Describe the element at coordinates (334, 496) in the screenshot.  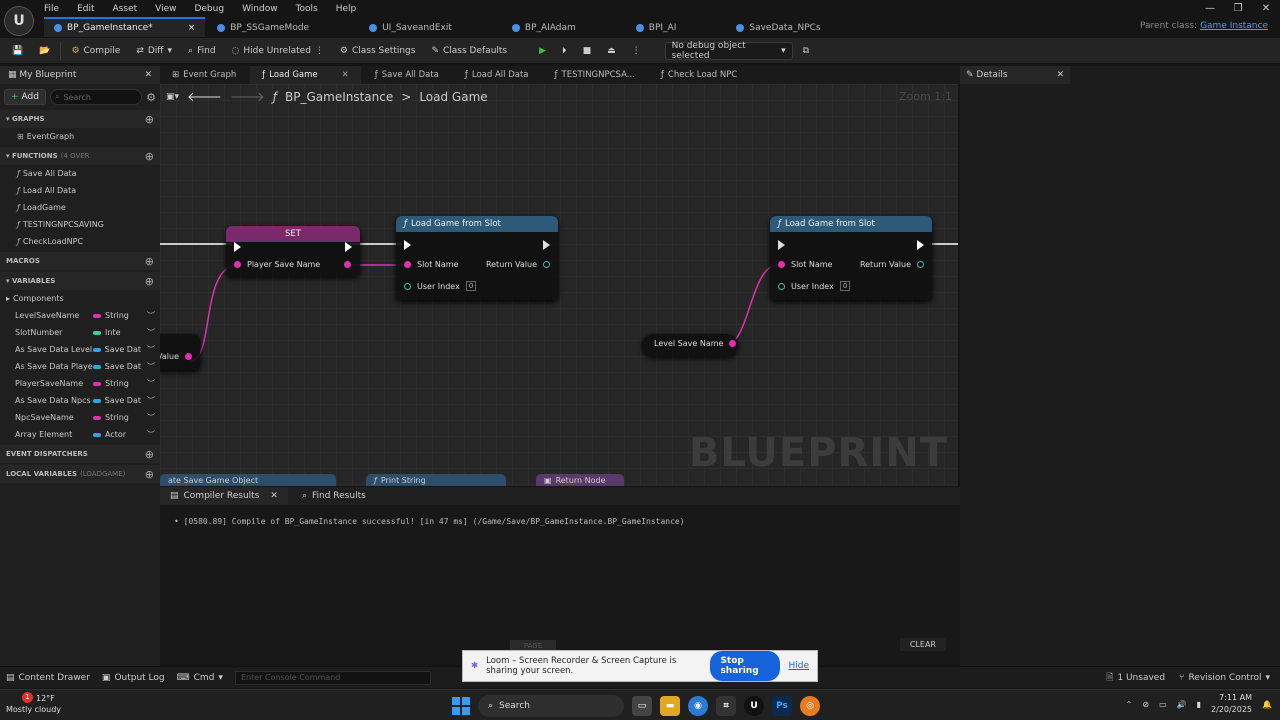
I see `tab-find-results: ⌕ Find Results` at that location.